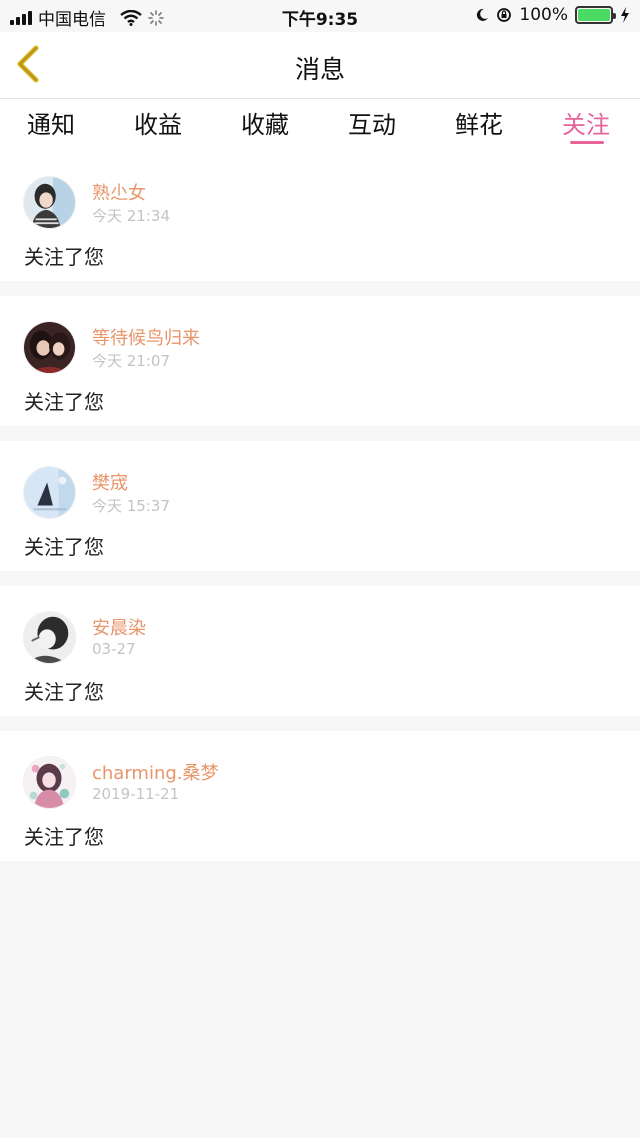  Describe the element at coordinates (320, 125) in the screenshot. I see `tab-bar: 通知 收益 收藏 互动 鲜花 关注` at that location.